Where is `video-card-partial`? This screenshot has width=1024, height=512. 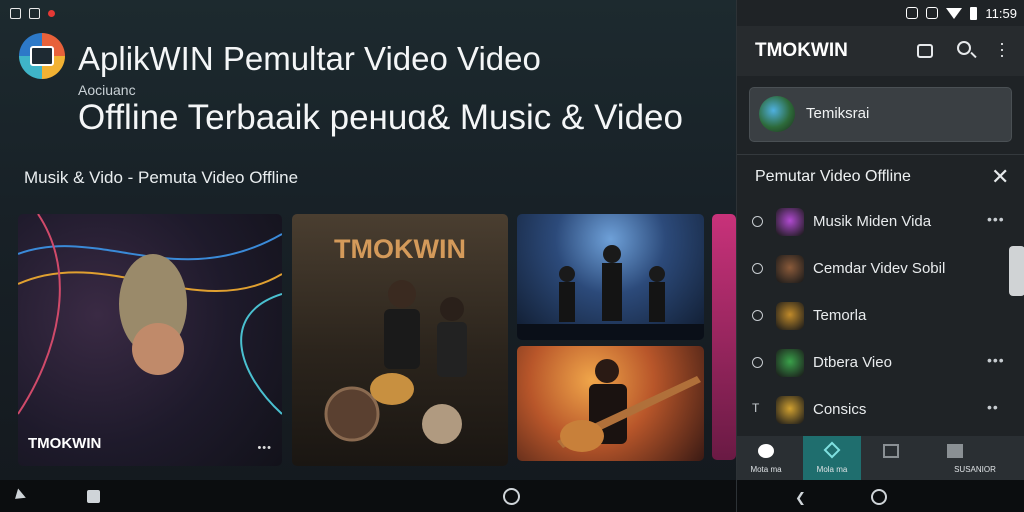
video-card-partial is located at coordinates (724, 337).